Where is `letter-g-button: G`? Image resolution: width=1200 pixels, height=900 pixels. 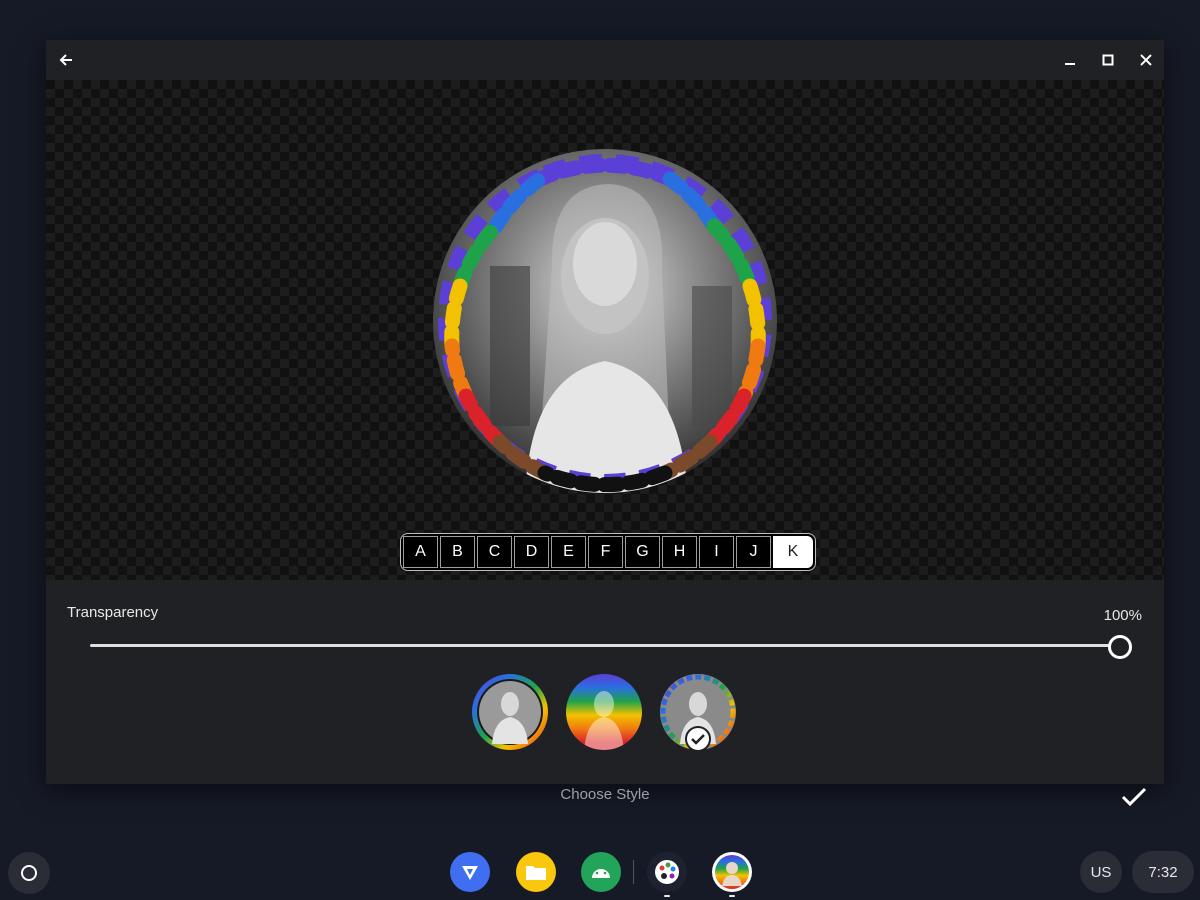
letter-g-button: G is located at coordinates (642, 552).